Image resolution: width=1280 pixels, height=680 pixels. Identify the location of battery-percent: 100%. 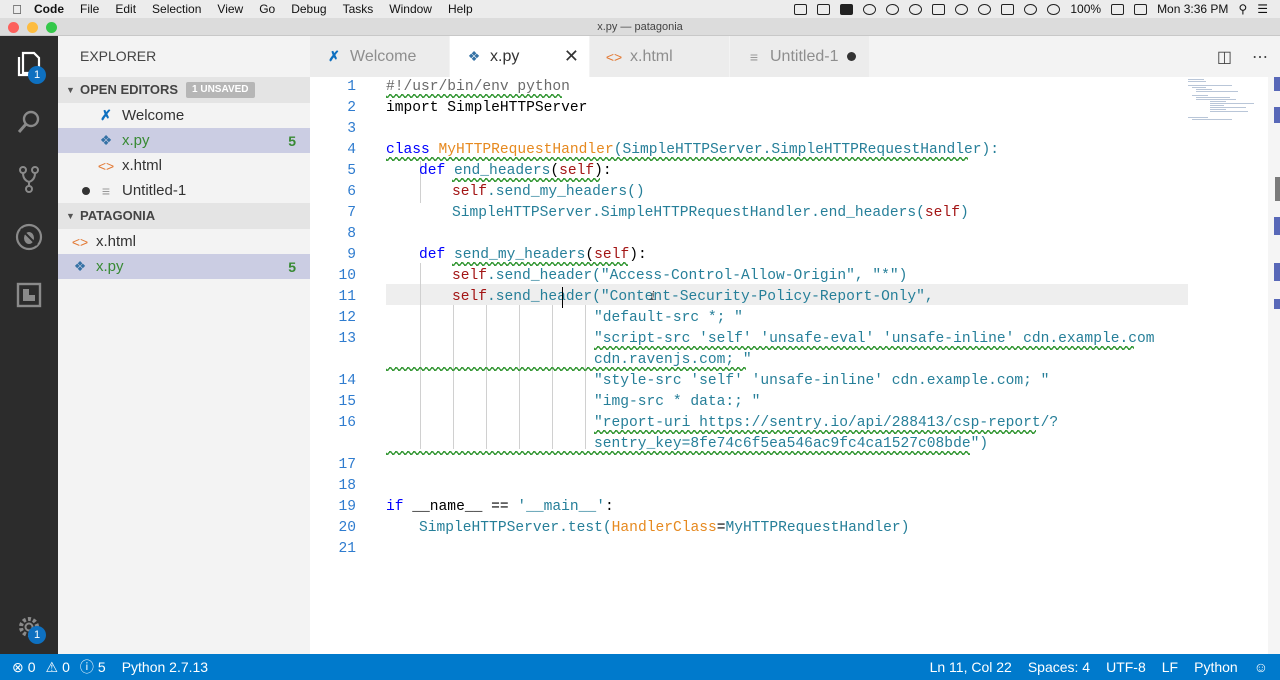
(1085, 9).